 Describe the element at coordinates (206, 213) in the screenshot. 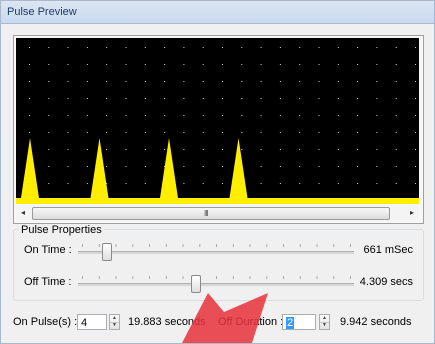

I see `scroll-grip-icon: III` at that location.